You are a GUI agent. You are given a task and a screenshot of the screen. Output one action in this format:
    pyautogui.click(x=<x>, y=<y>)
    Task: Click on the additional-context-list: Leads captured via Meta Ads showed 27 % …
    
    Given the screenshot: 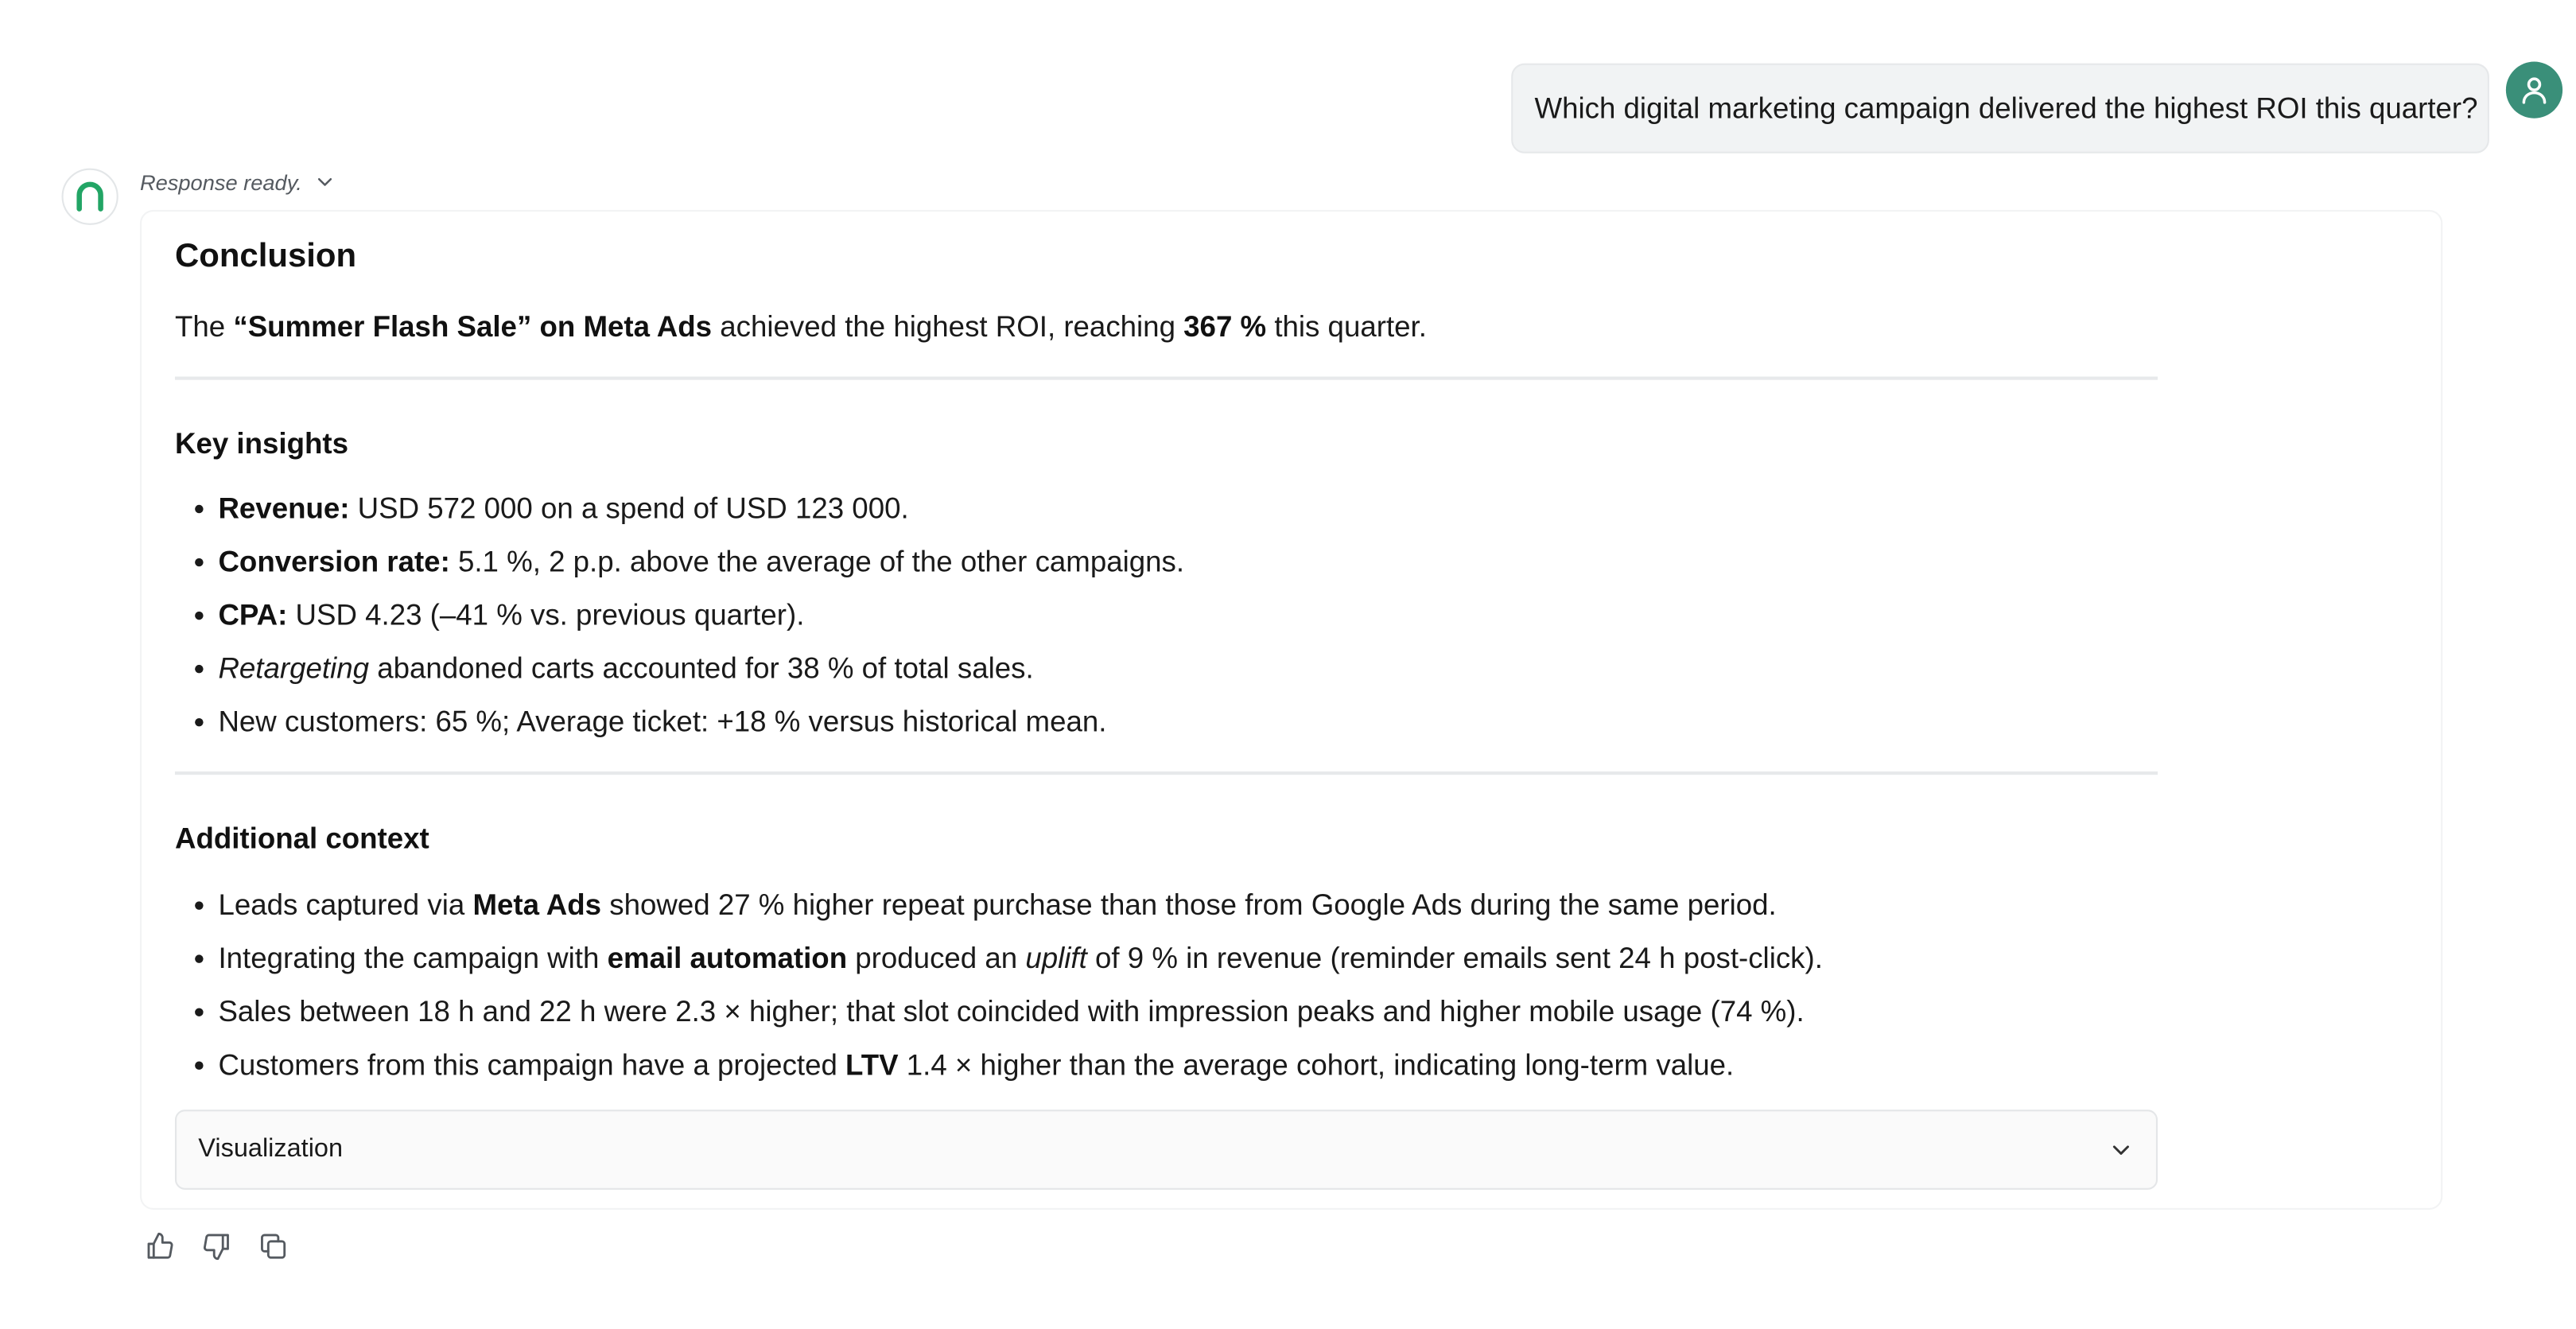 What is the action you would take?
    pyautogui.click(x=999, y=984)
    